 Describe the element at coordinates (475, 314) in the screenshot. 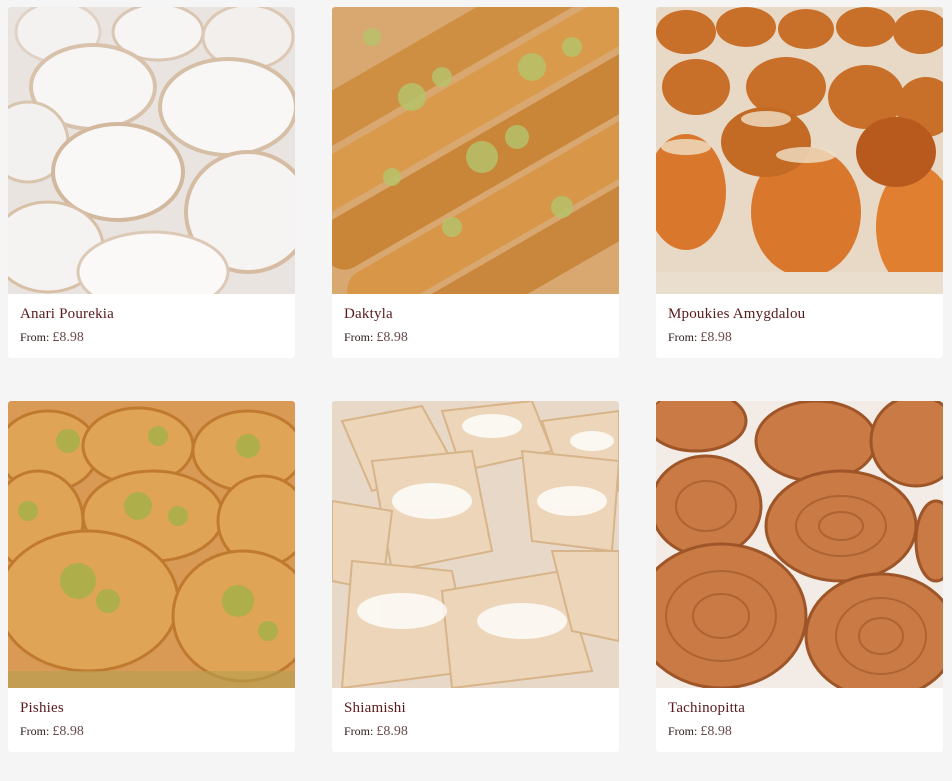

I see `product-name: Daktyla` at that location.